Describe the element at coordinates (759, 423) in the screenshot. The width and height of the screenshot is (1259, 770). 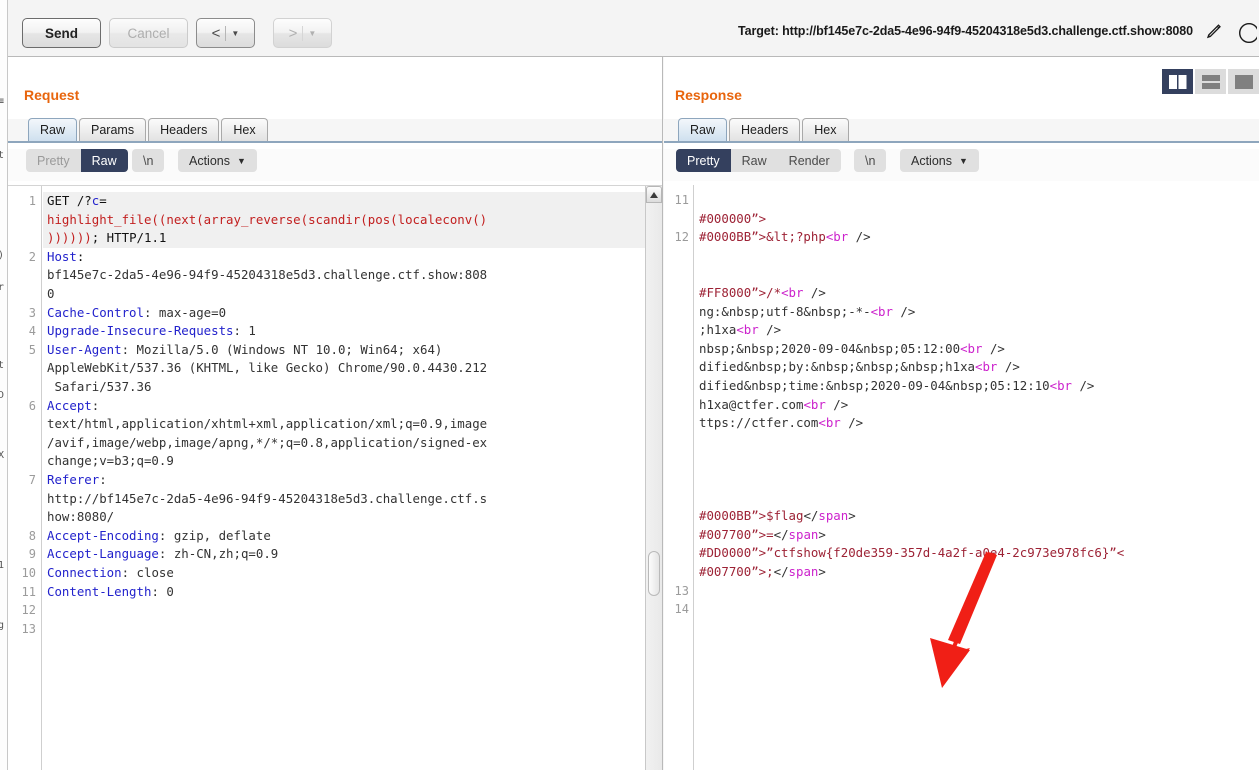
I see `code-token: ttps://ctfer.com` at that location.